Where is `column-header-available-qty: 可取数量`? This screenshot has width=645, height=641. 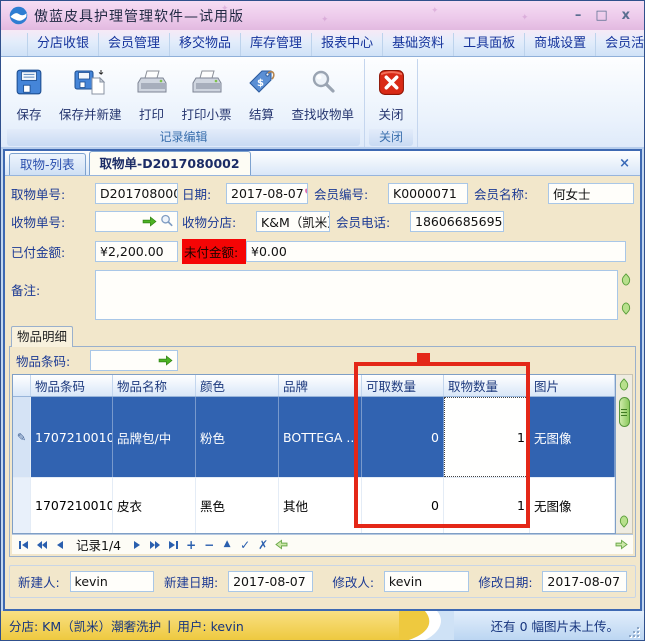 column-header-available-qty: 可取数量 is located at coordinates (403, 385).